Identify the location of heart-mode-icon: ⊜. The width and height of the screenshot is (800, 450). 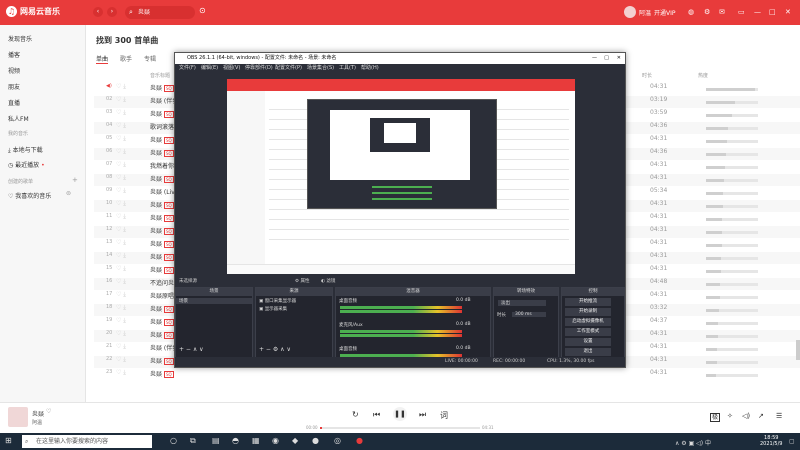
(68, 193).